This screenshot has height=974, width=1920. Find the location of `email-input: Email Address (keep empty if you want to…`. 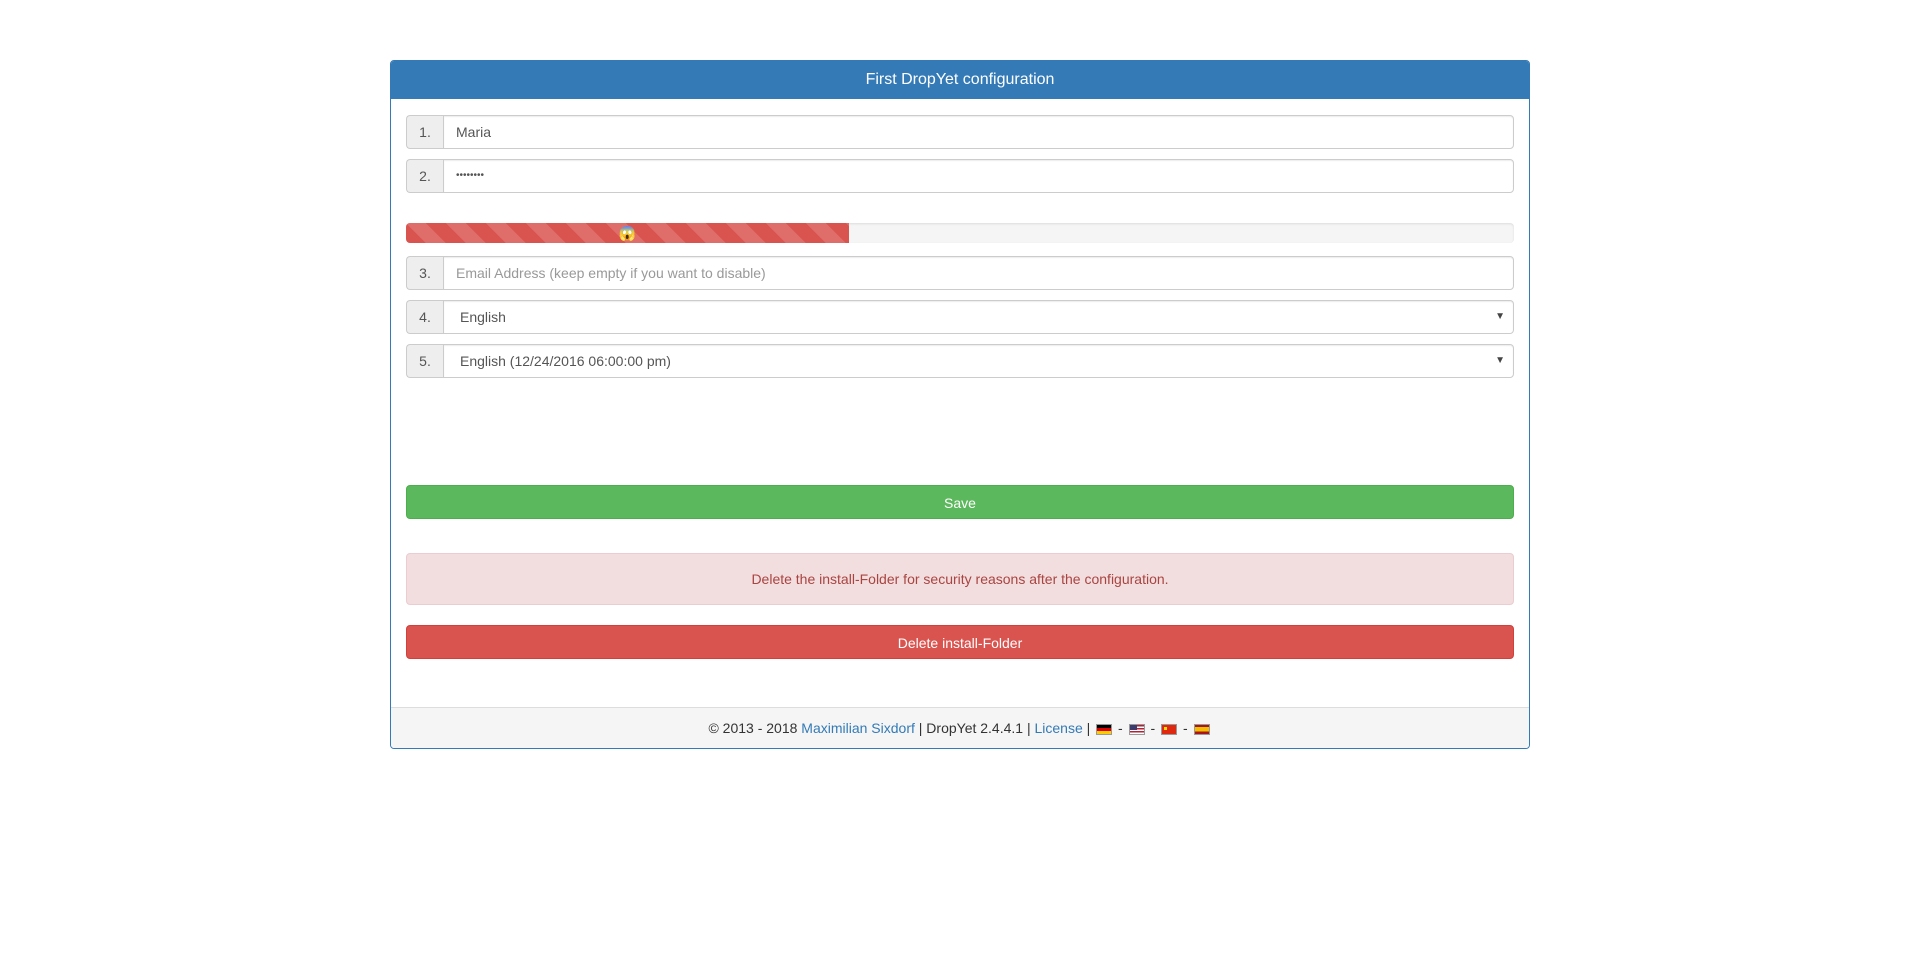

email-input: Email Address (keep empty if you want to… is located at coordinates (978, 273).